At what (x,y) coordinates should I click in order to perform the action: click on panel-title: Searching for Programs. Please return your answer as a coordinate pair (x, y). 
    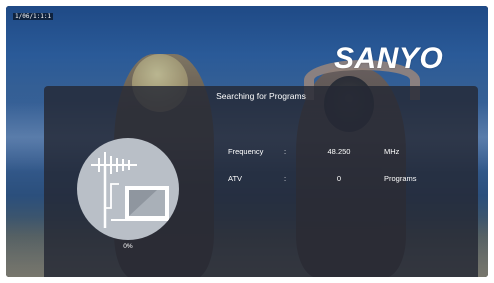
    Looking at the image, I should click on (261, 96).